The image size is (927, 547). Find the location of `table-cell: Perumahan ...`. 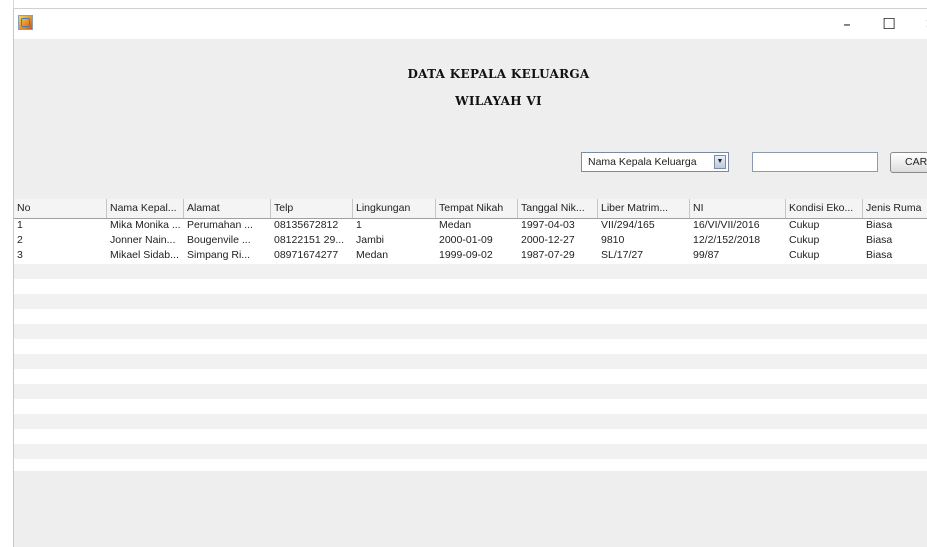

table-cell: Perumahan ... is located at coordinates (220, 225).